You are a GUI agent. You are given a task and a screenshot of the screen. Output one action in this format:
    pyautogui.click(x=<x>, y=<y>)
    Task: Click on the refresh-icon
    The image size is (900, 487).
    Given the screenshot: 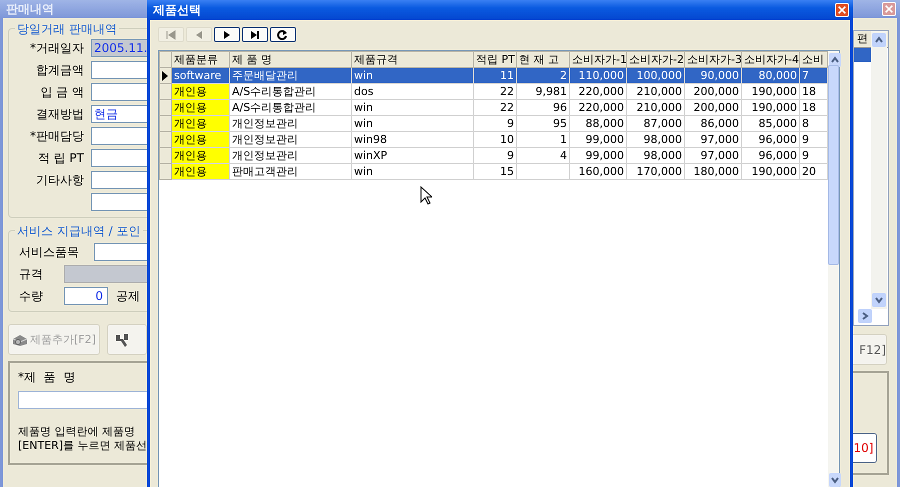 What is the action you would take?
    pyautogui.click(x=283, y=34)
    